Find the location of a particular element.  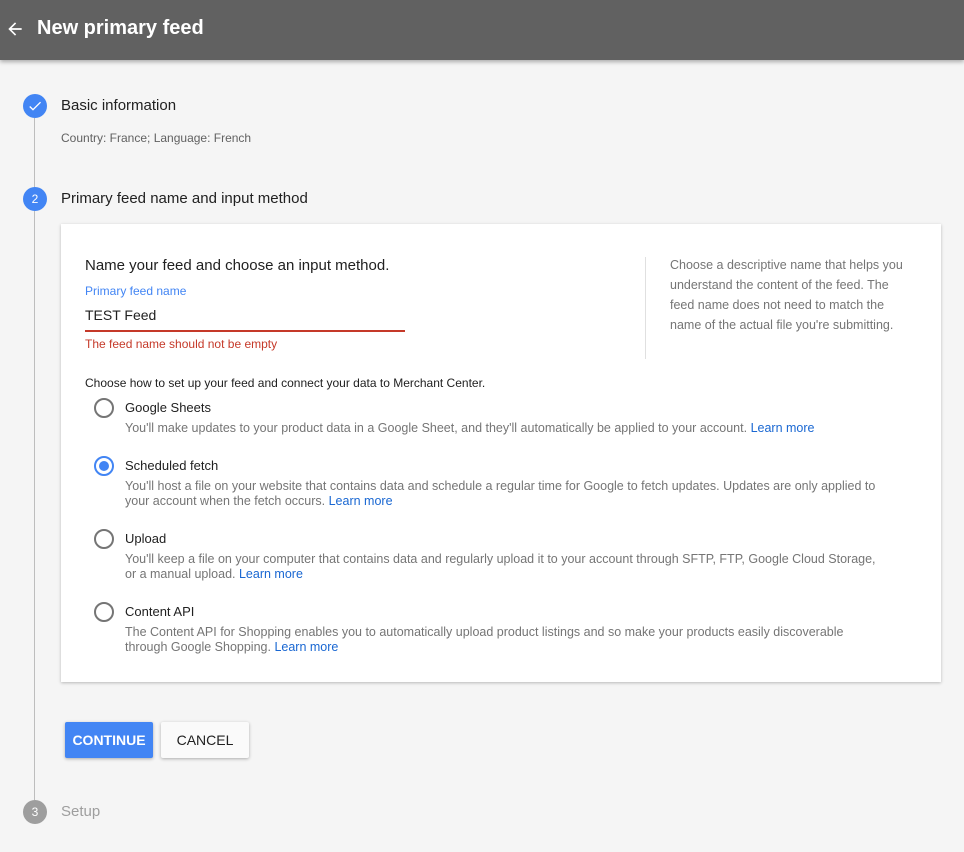

help-divider is located at coordinates (645, 308).